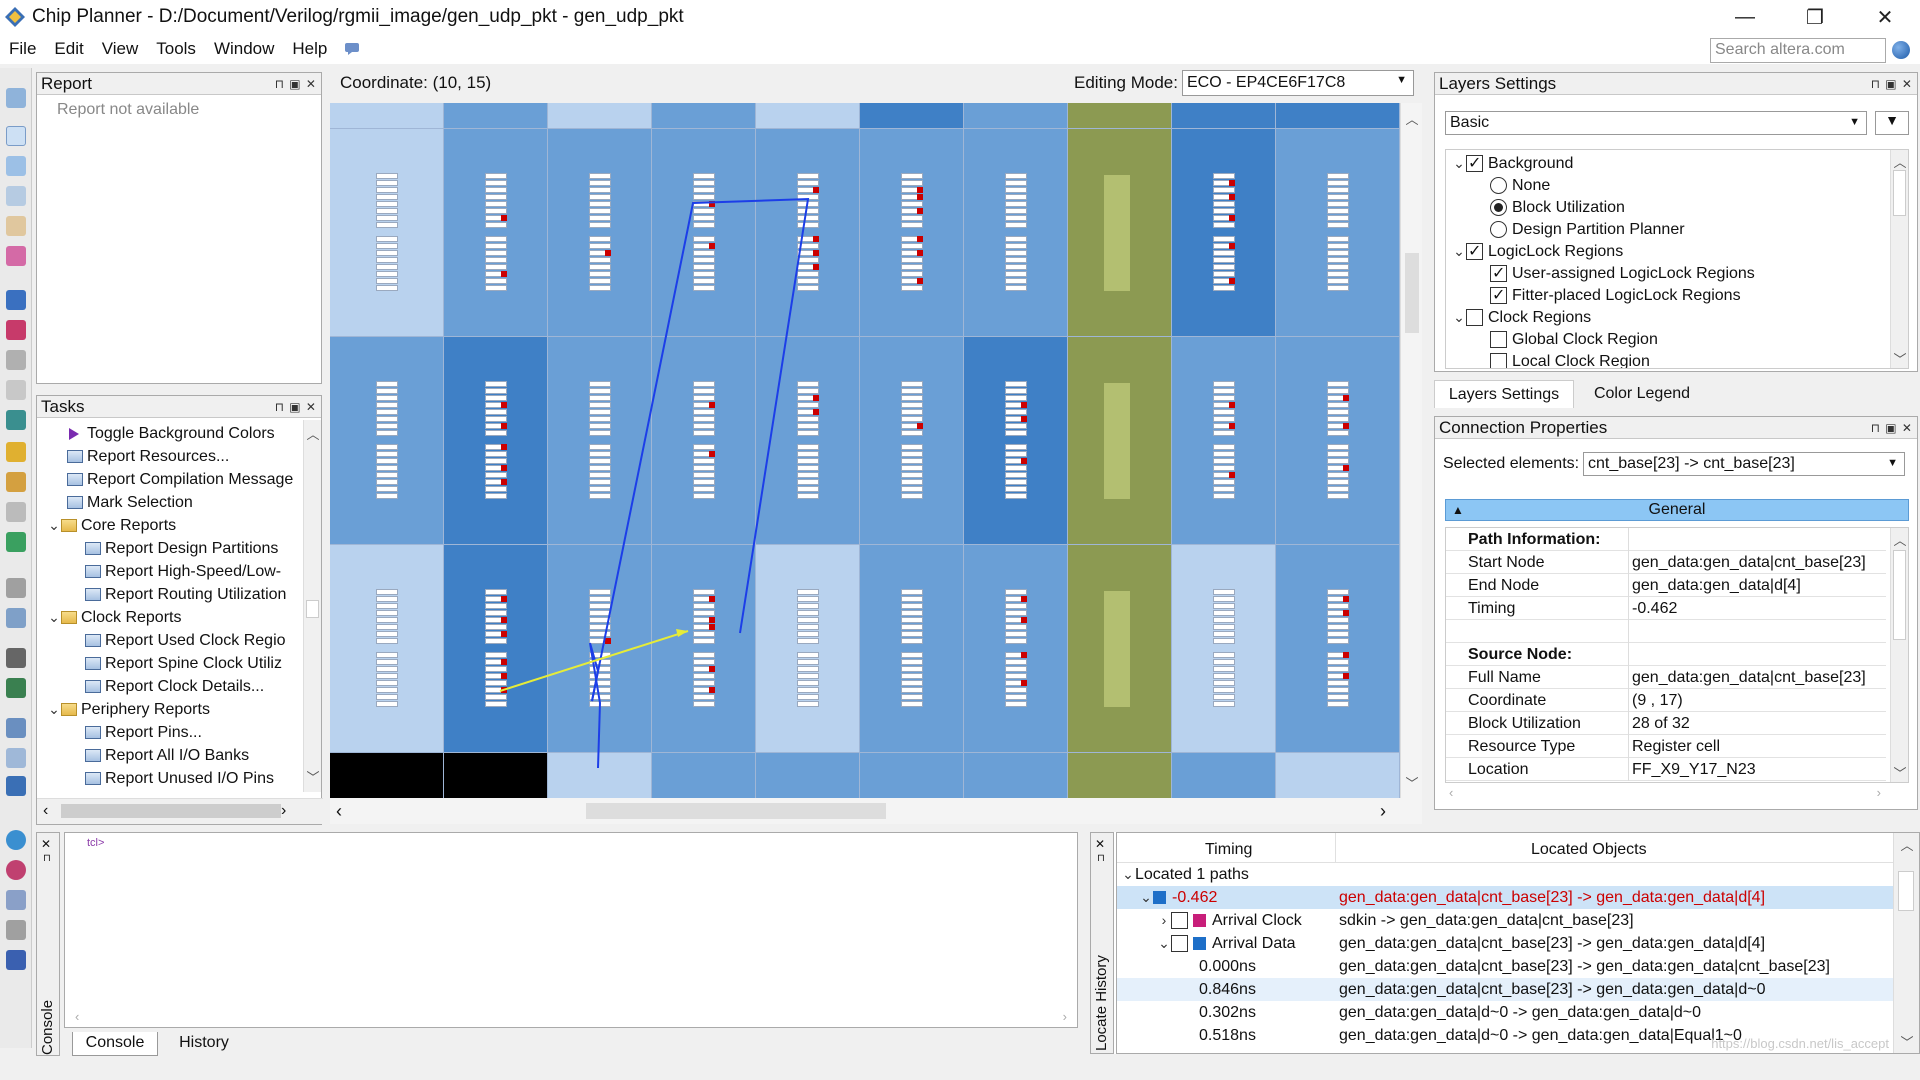 The height and width of the screenshot is (1080, 1920). What do you see at coordinates (16, 452) in the screenshot?
I see `paint-icon` at bounding box center [16, 452].